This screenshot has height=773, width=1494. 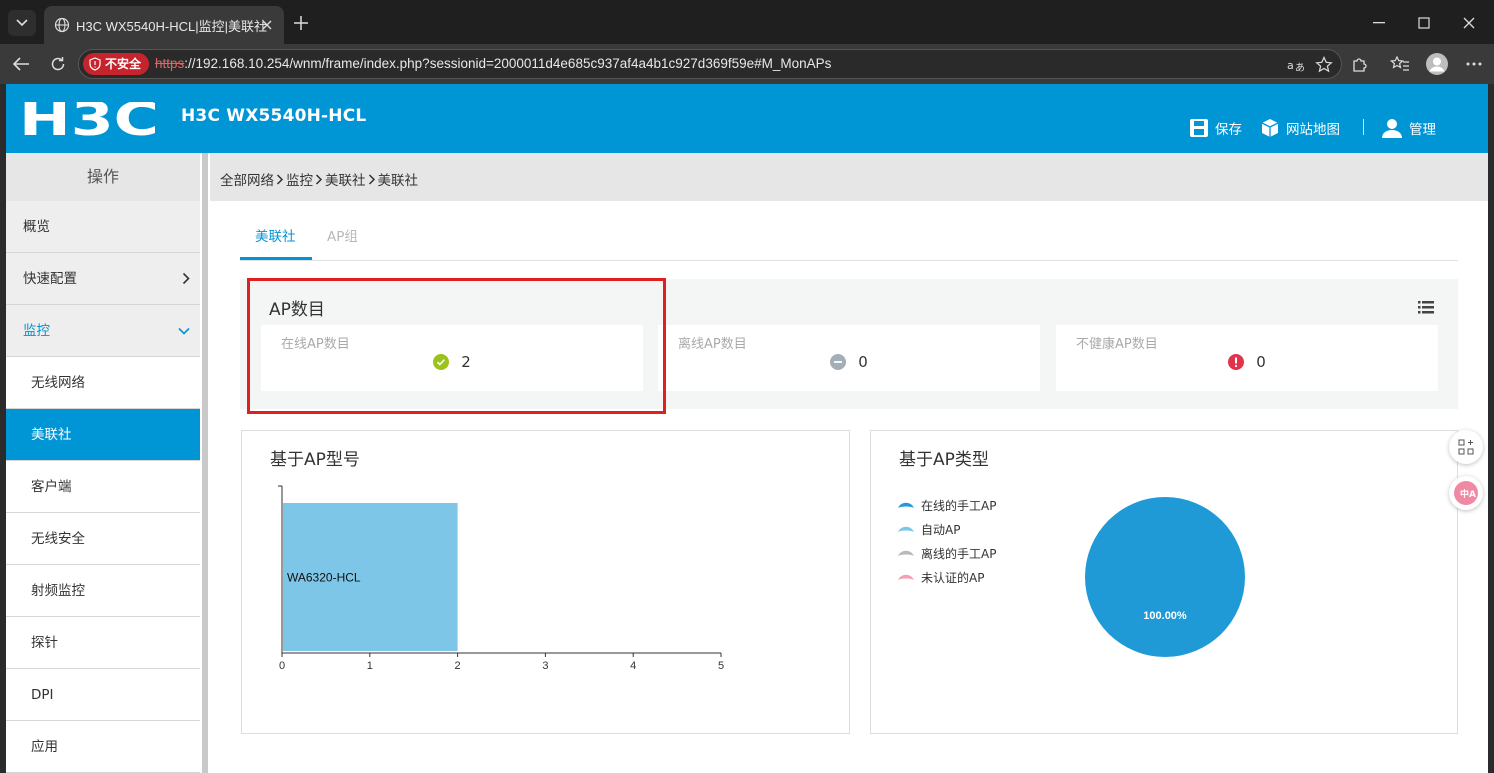 What do you see at coordinates (1392, 128) in the screenshot?
I see `user-icon` at bounding box center [1392, 128].